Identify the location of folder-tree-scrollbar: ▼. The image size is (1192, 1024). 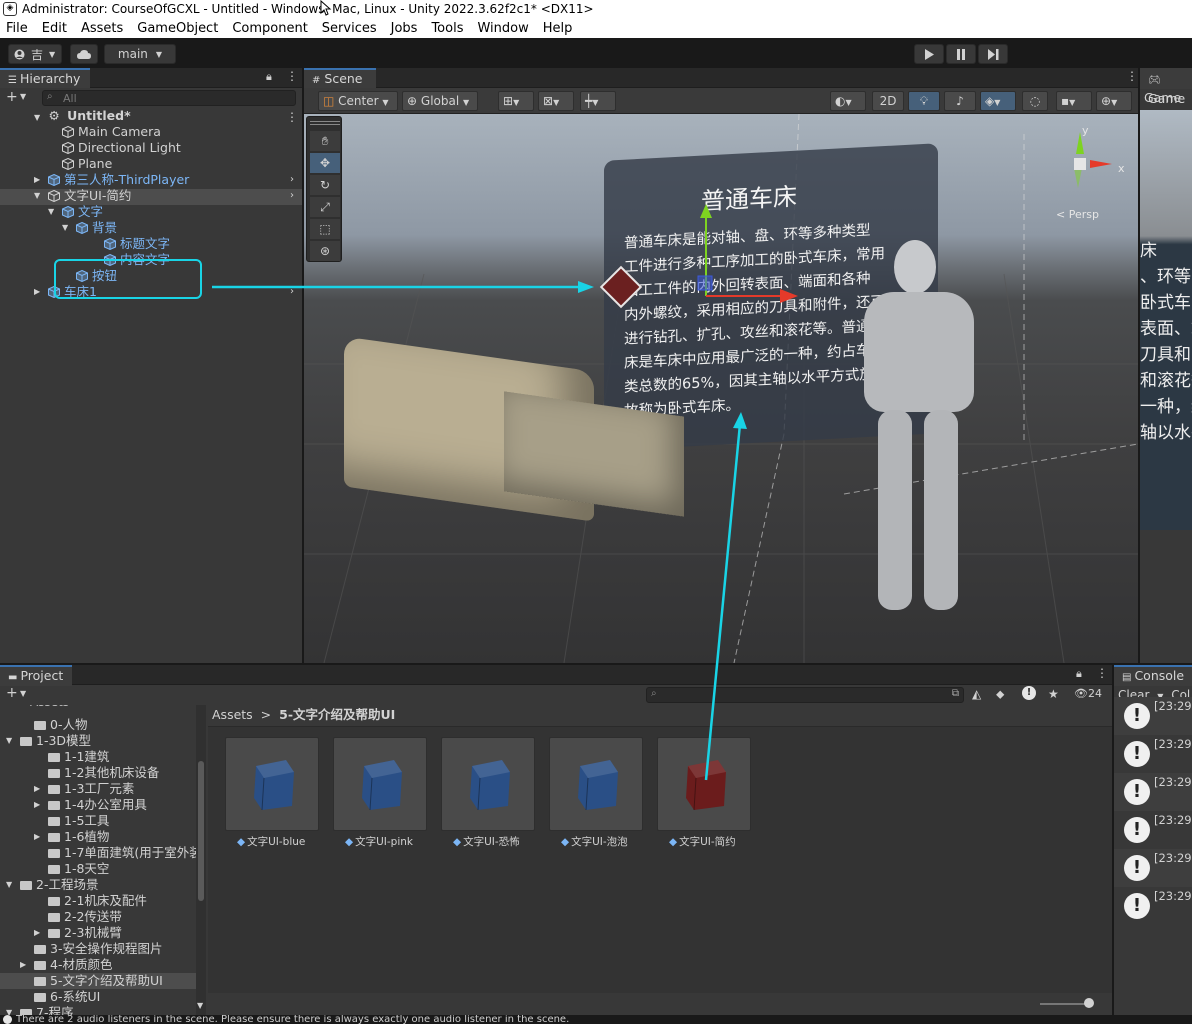
(201, 860).